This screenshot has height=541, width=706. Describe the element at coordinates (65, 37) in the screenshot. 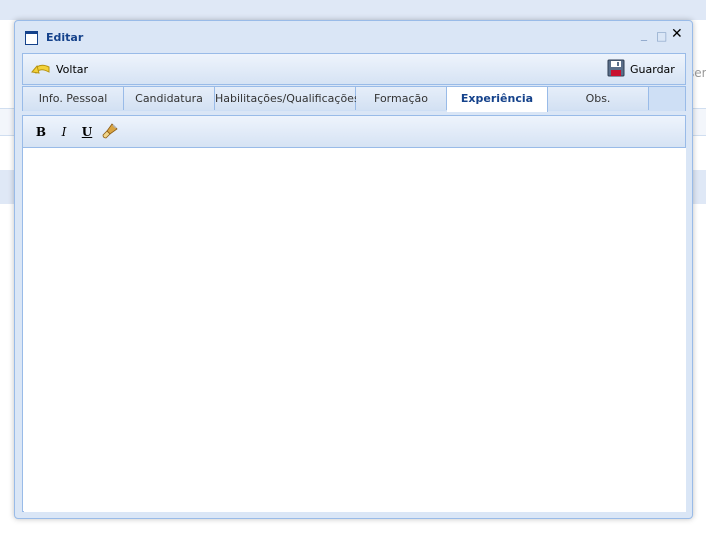

I see `window-title: Editar` at that location.